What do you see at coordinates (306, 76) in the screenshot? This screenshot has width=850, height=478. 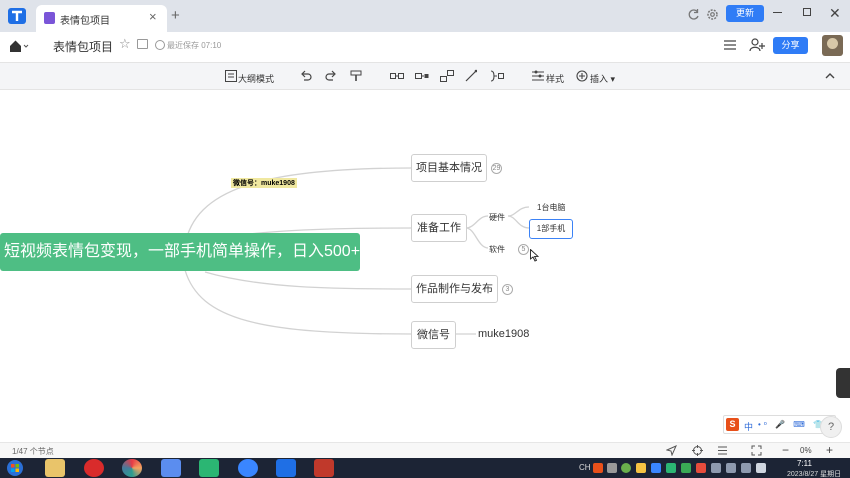 I see `undo-icon` at bounding box center [306, 76].